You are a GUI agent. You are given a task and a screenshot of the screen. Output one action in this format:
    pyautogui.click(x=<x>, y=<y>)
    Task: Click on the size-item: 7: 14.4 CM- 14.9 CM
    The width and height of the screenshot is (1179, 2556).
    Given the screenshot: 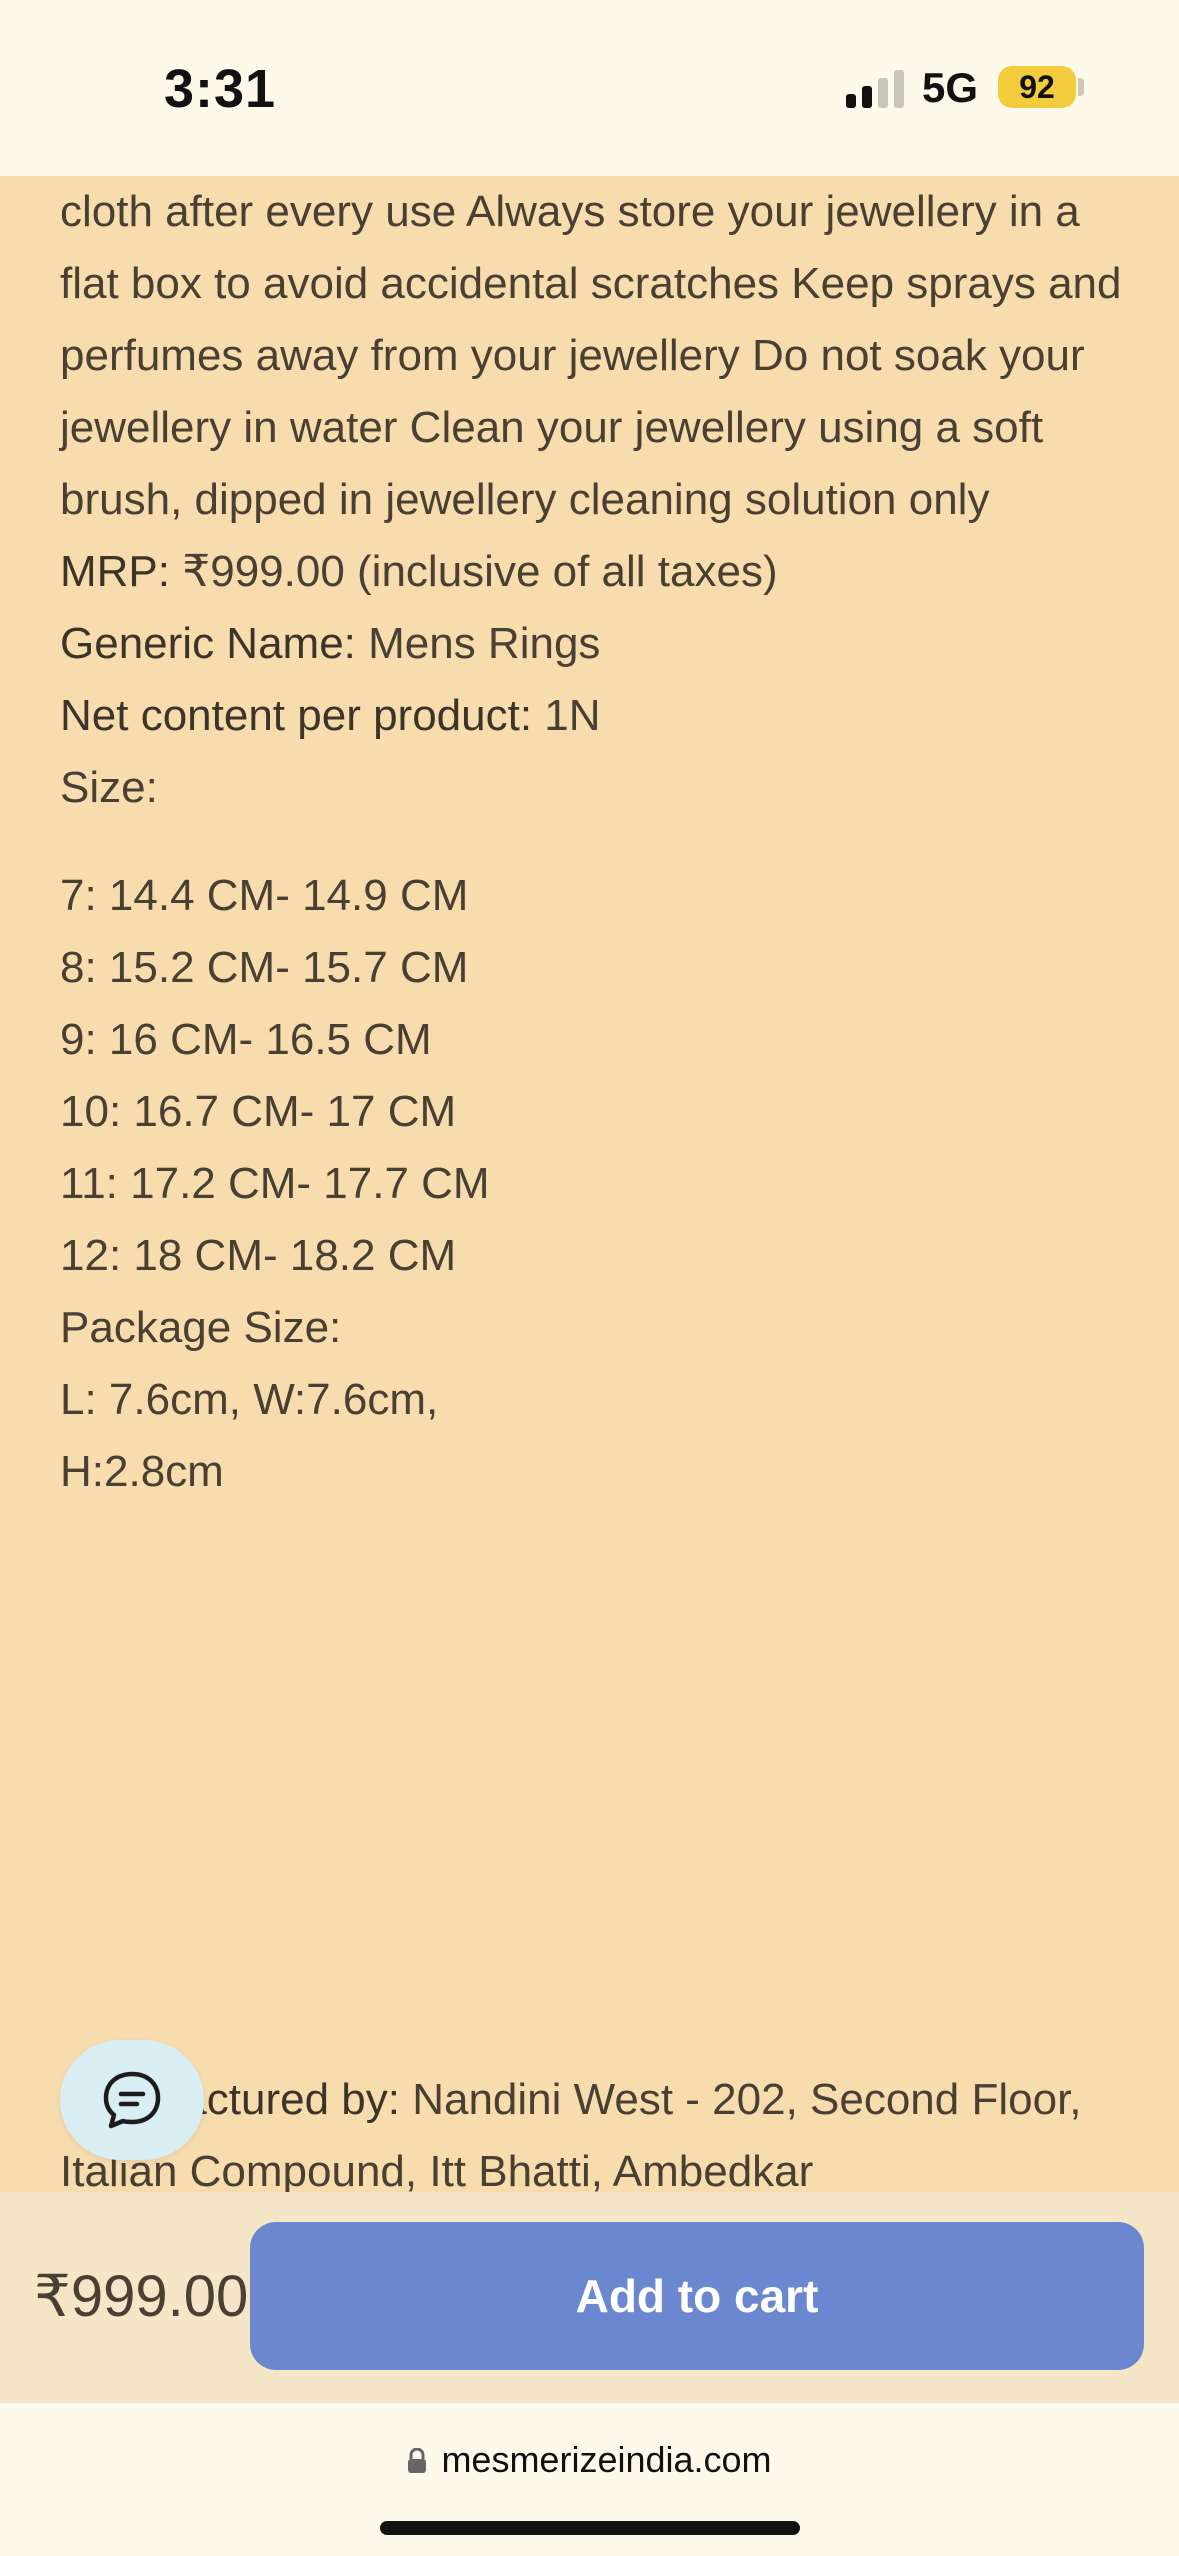 What is the action you would take?
    pyautogui.click(x=264, y=895)
    